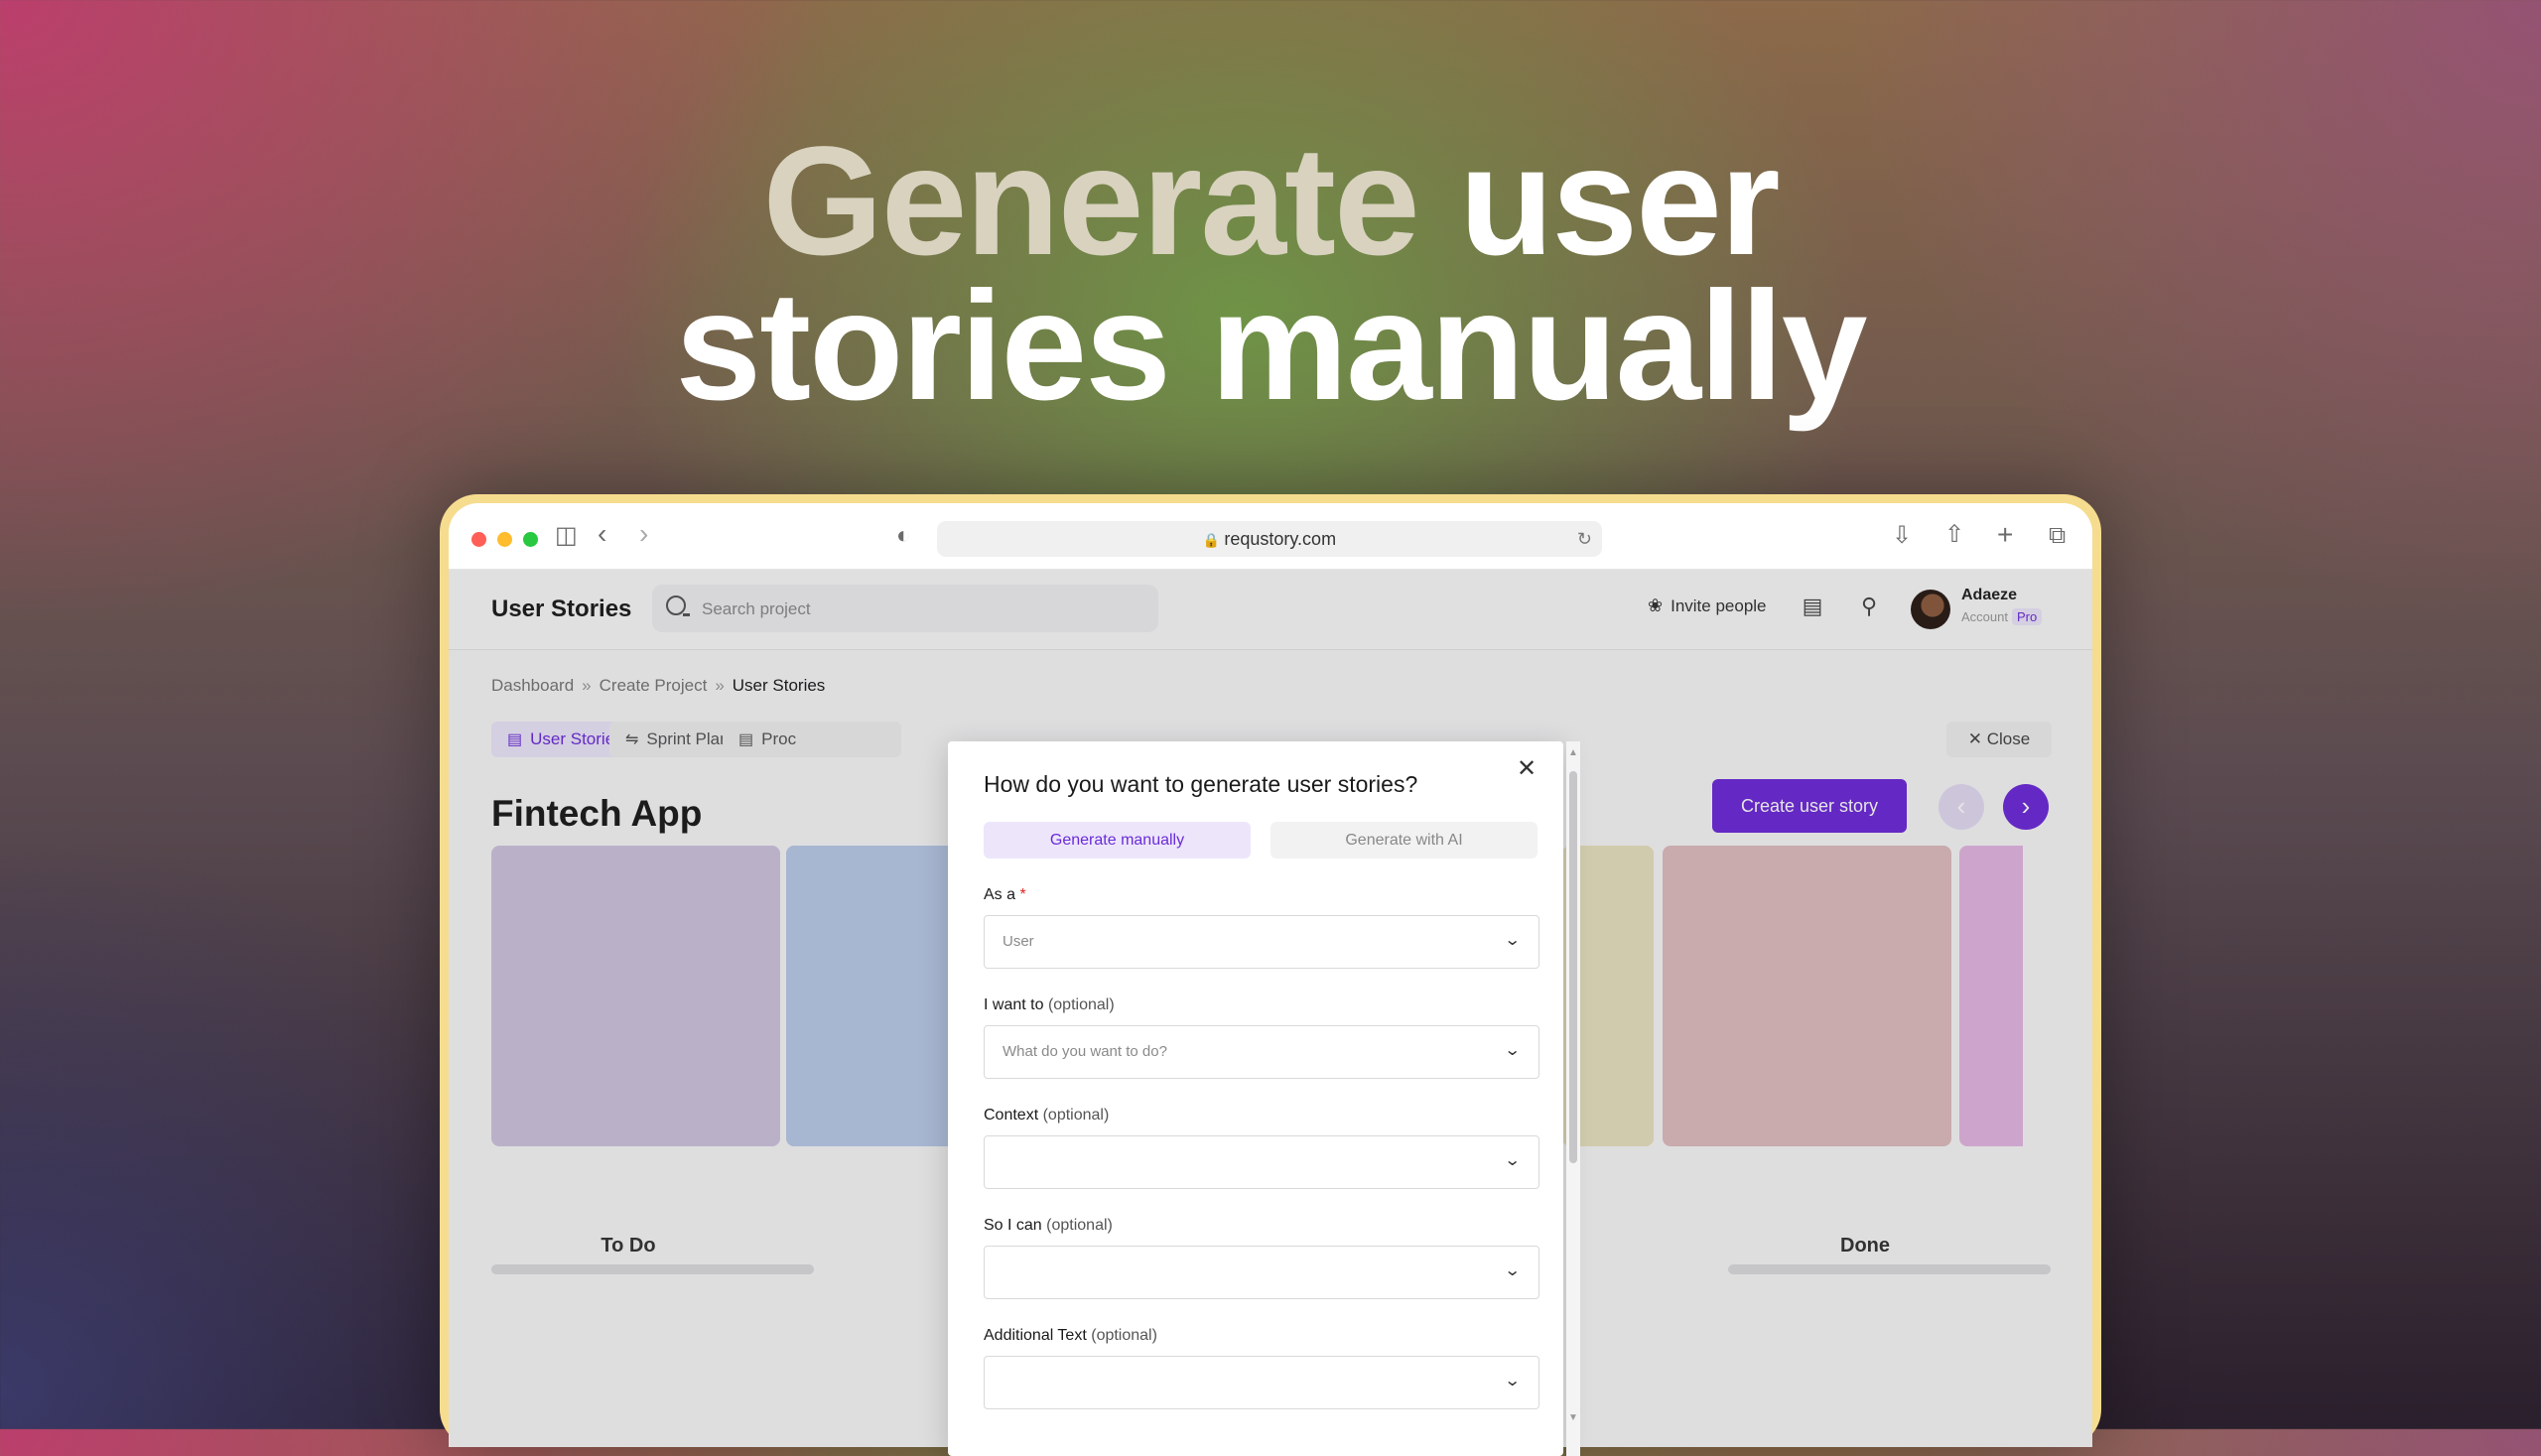 The height and width of the screenshot is (1456, 2541). I want to click on i-want-to-label: I want to (optional), so click(1049, 1005).